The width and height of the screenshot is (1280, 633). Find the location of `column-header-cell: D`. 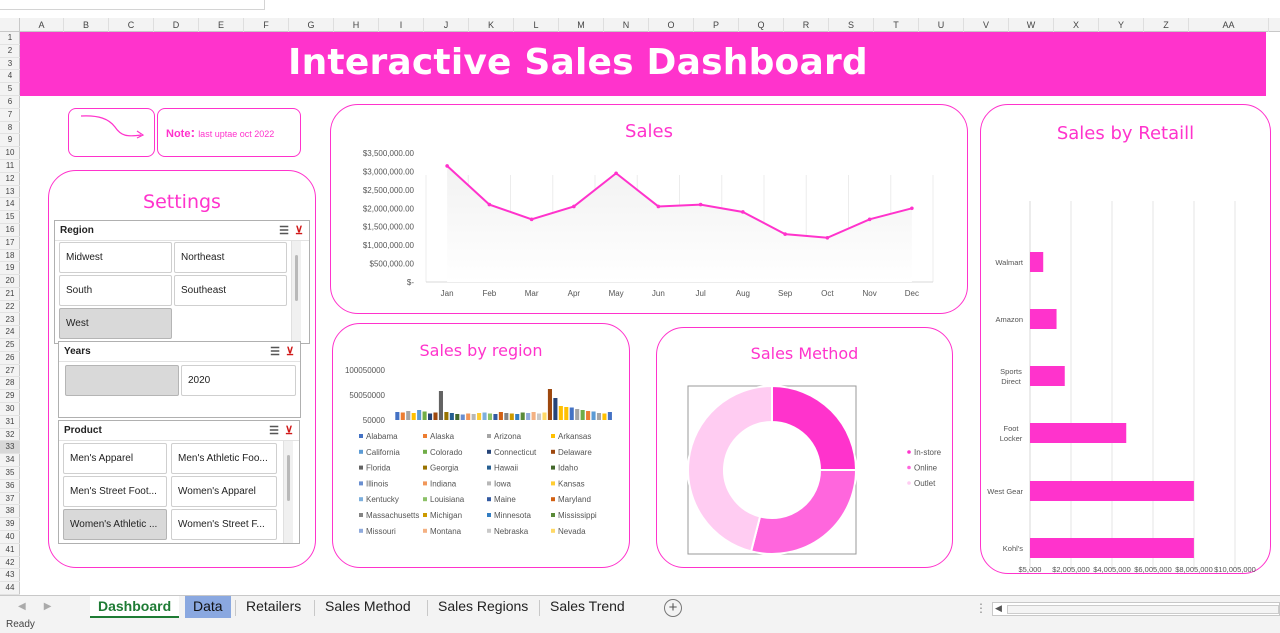

column-header-cell: D is located at coordinates (176, 25).